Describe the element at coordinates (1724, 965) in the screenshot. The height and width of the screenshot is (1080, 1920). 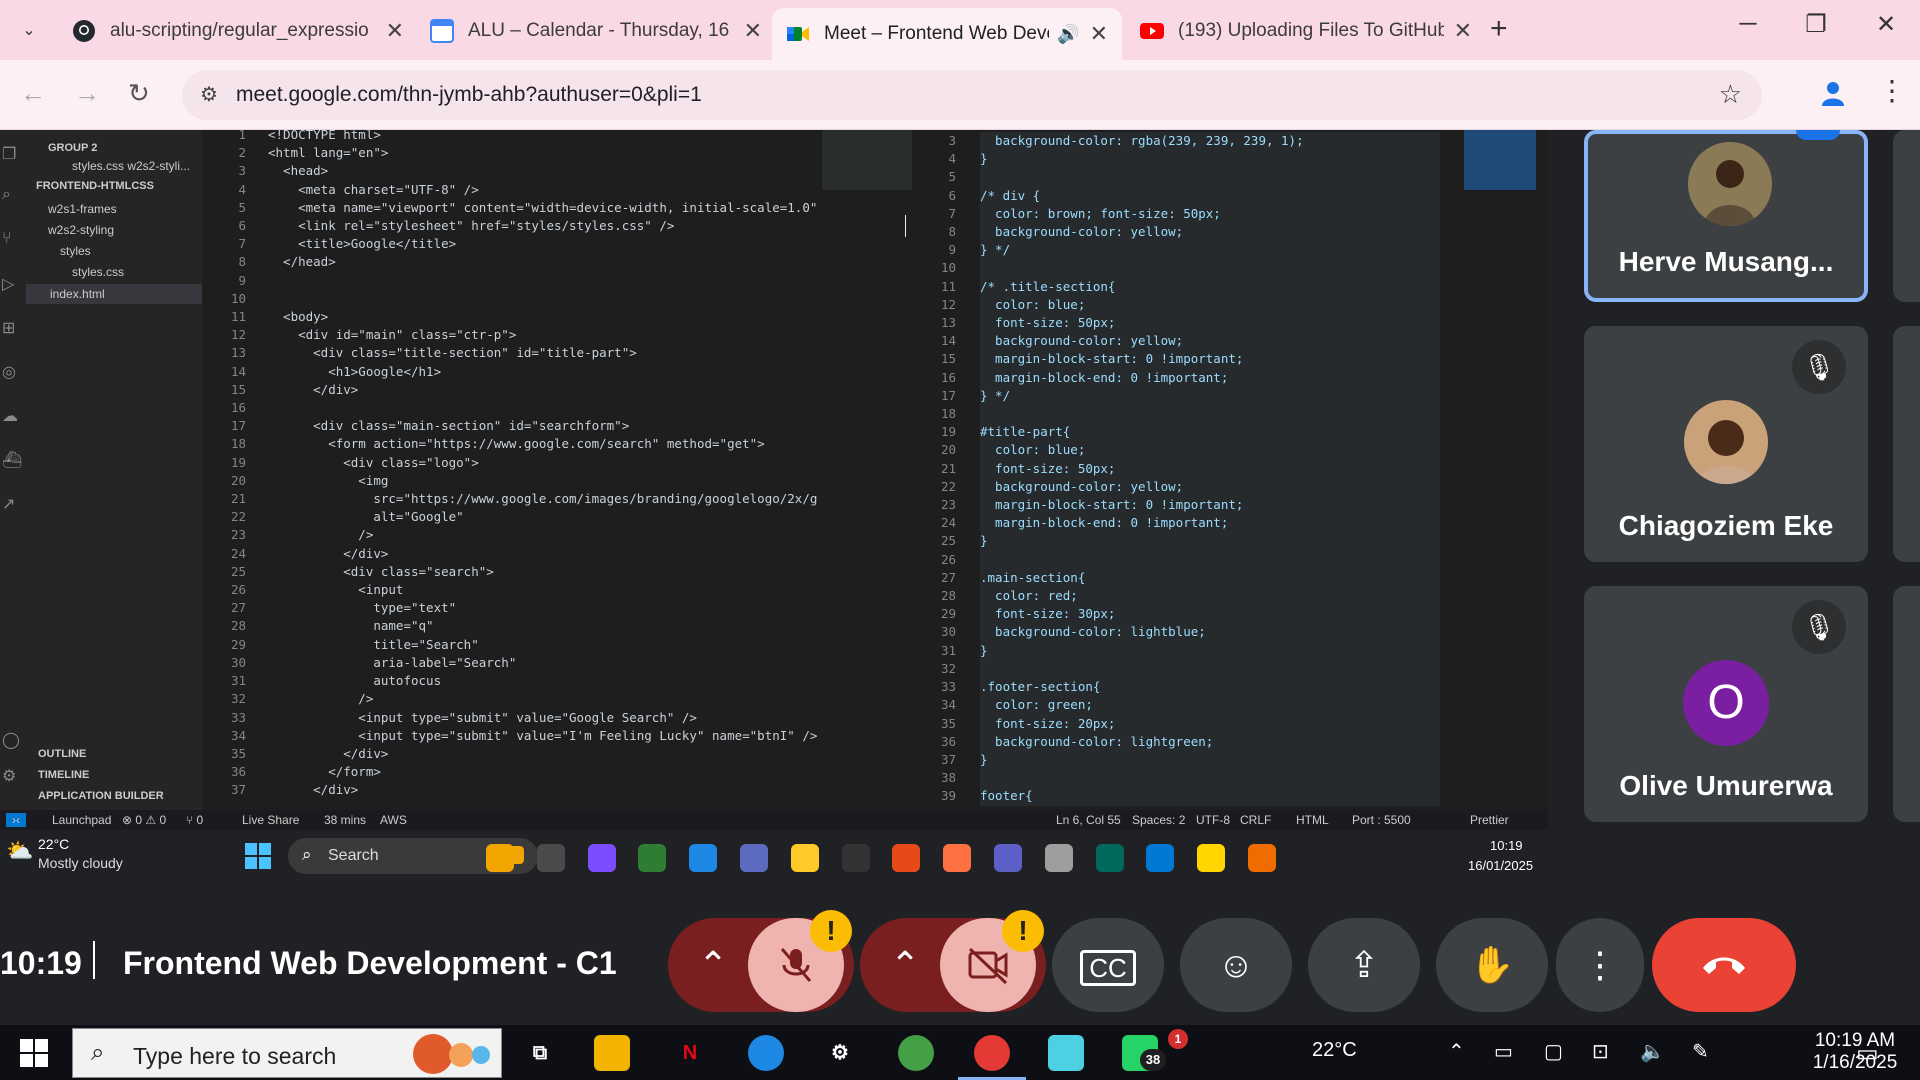
I see `leave-call-button` at that location.